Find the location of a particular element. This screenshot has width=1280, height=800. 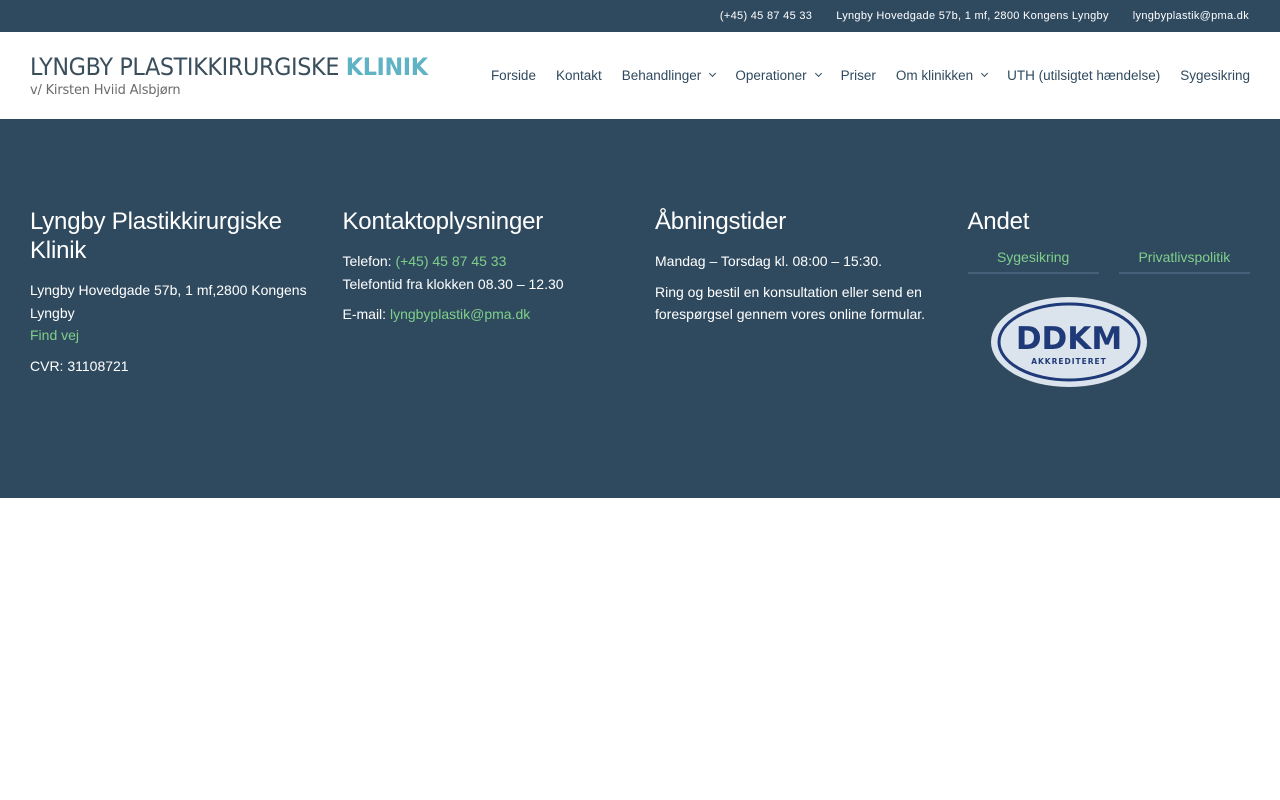

nav-label: UTH (utilsigtet hændelse) is located at coordinates (1084, 75).